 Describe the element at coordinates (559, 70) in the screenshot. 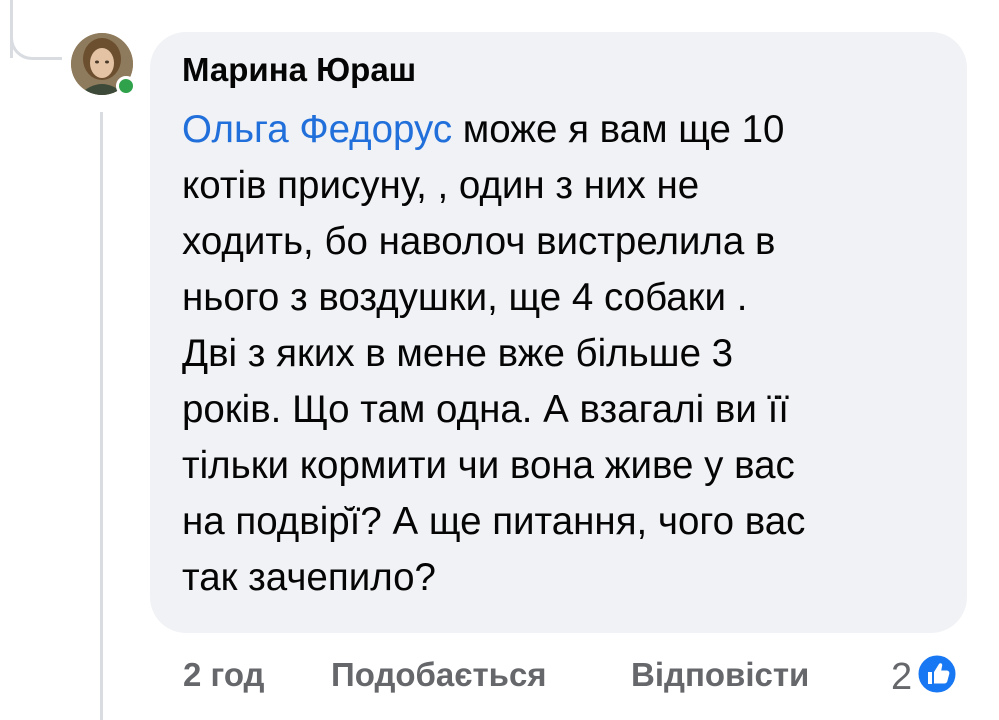

I see `comment-author: Марина Юраш` at that location.